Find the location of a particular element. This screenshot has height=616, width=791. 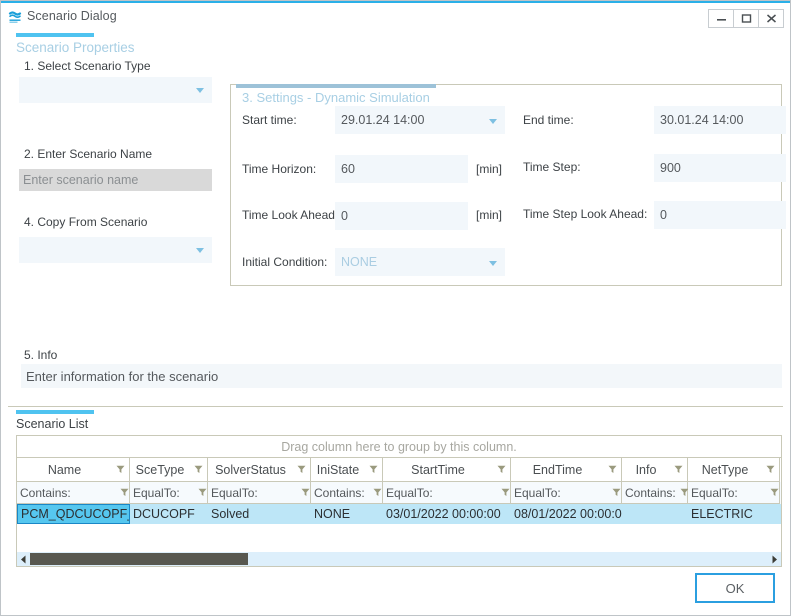

column-header-label: SolverStatus is located at coordinates (250, 469).